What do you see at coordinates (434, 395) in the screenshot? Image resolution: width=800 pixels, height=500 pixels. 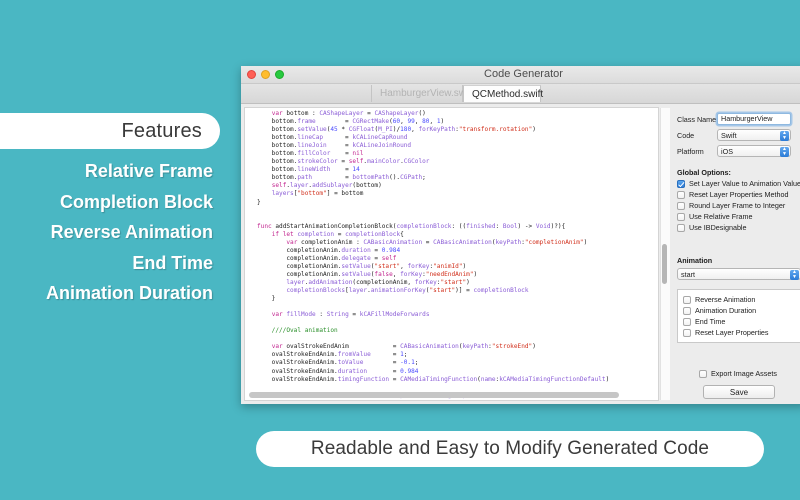 I see `horizontal-scrollbar` at bounding box center [434, 395].